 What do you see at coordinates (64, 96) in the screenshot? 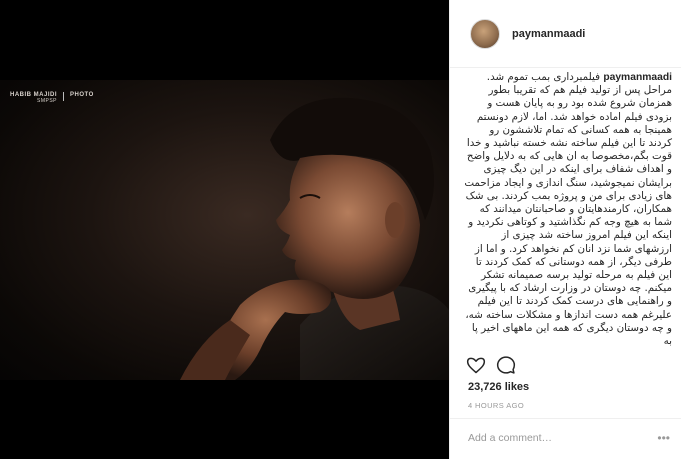
I see `watermark-divider` at bounding box center [64, 96].